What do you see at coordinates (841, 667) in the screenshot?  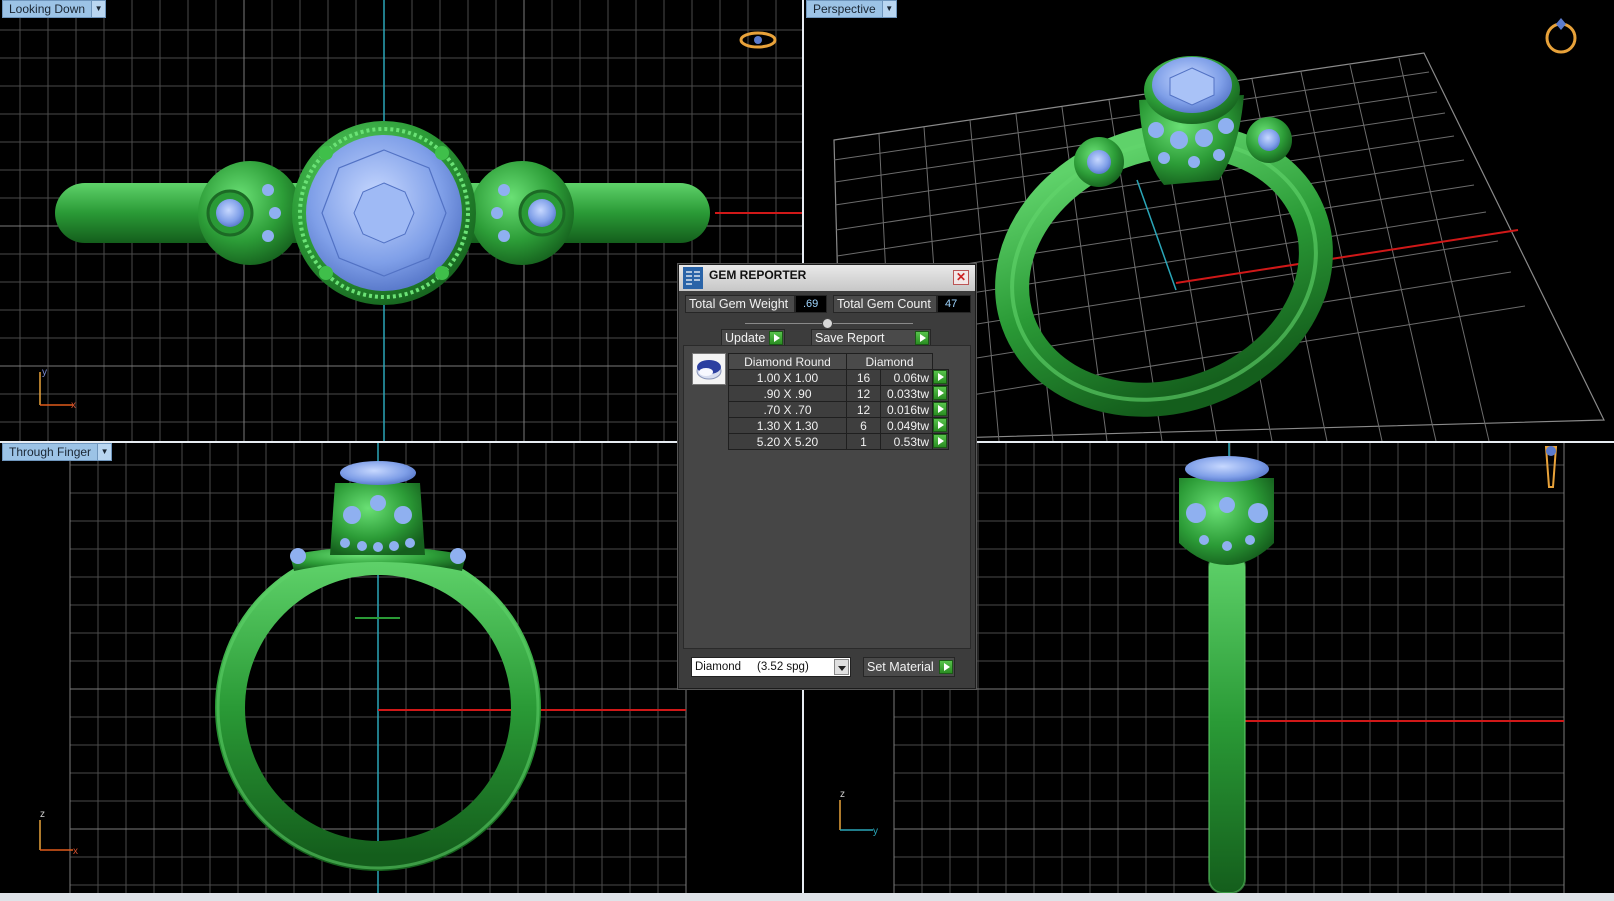 I see `chevron-down-icon` at bounding box center [841, 667].